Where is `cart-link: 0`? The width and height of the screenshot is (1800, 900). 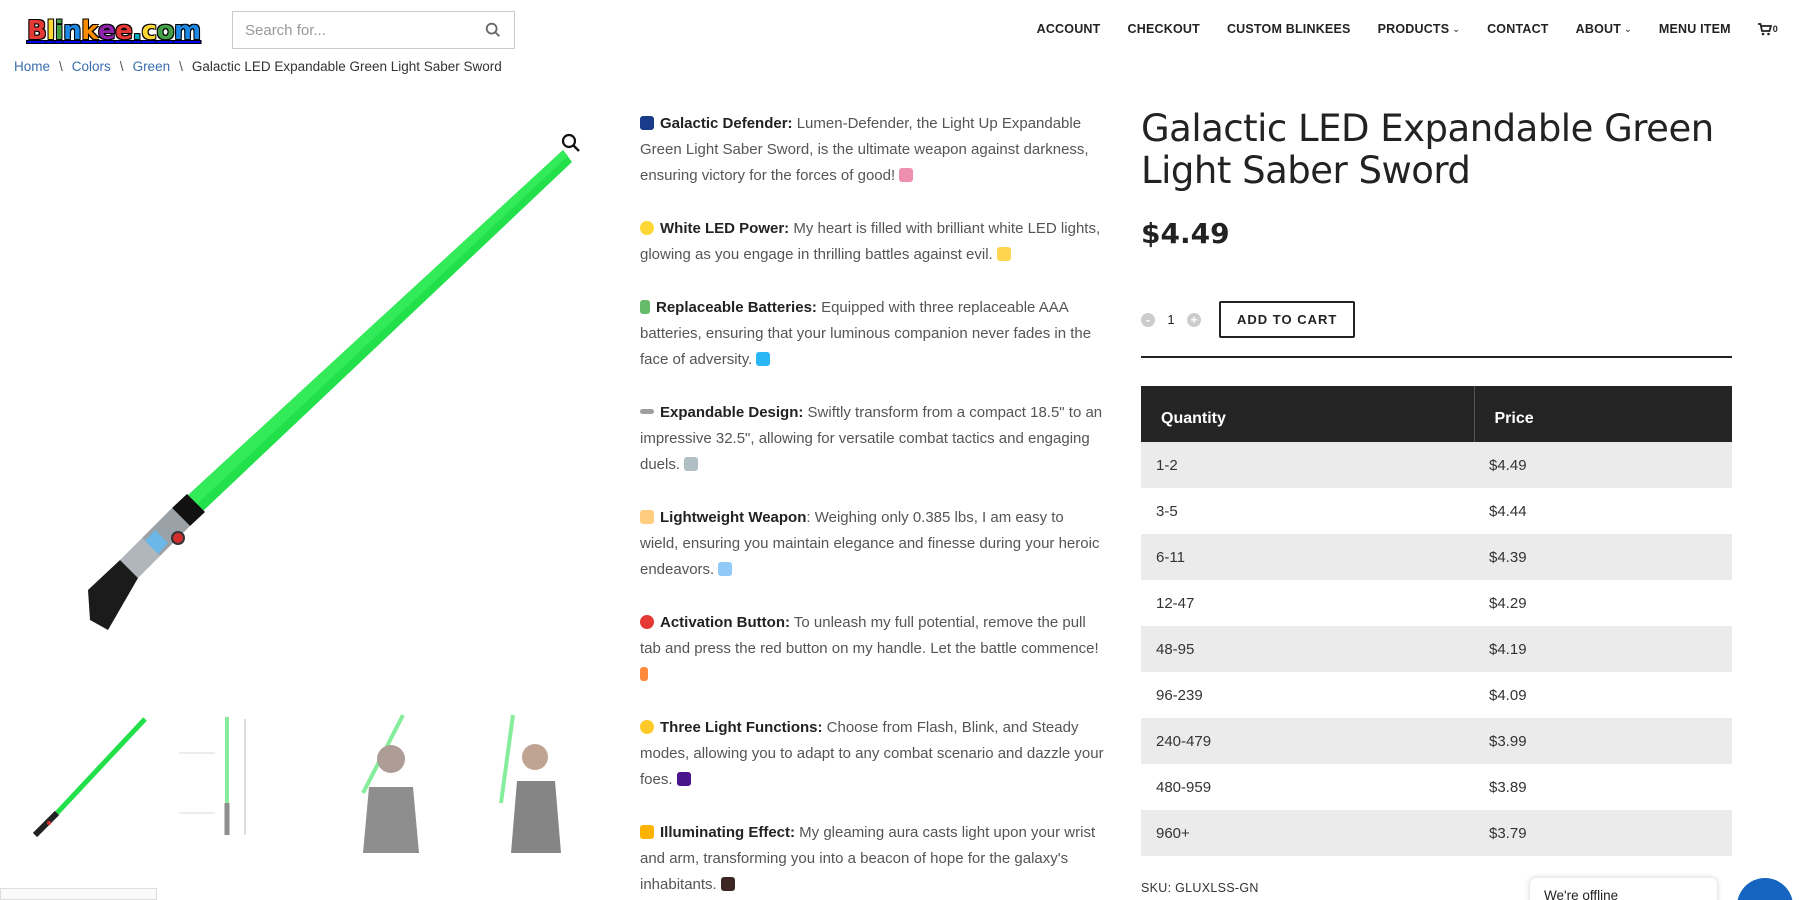
cart-link: 0 is located at coordinates (1767, 29).